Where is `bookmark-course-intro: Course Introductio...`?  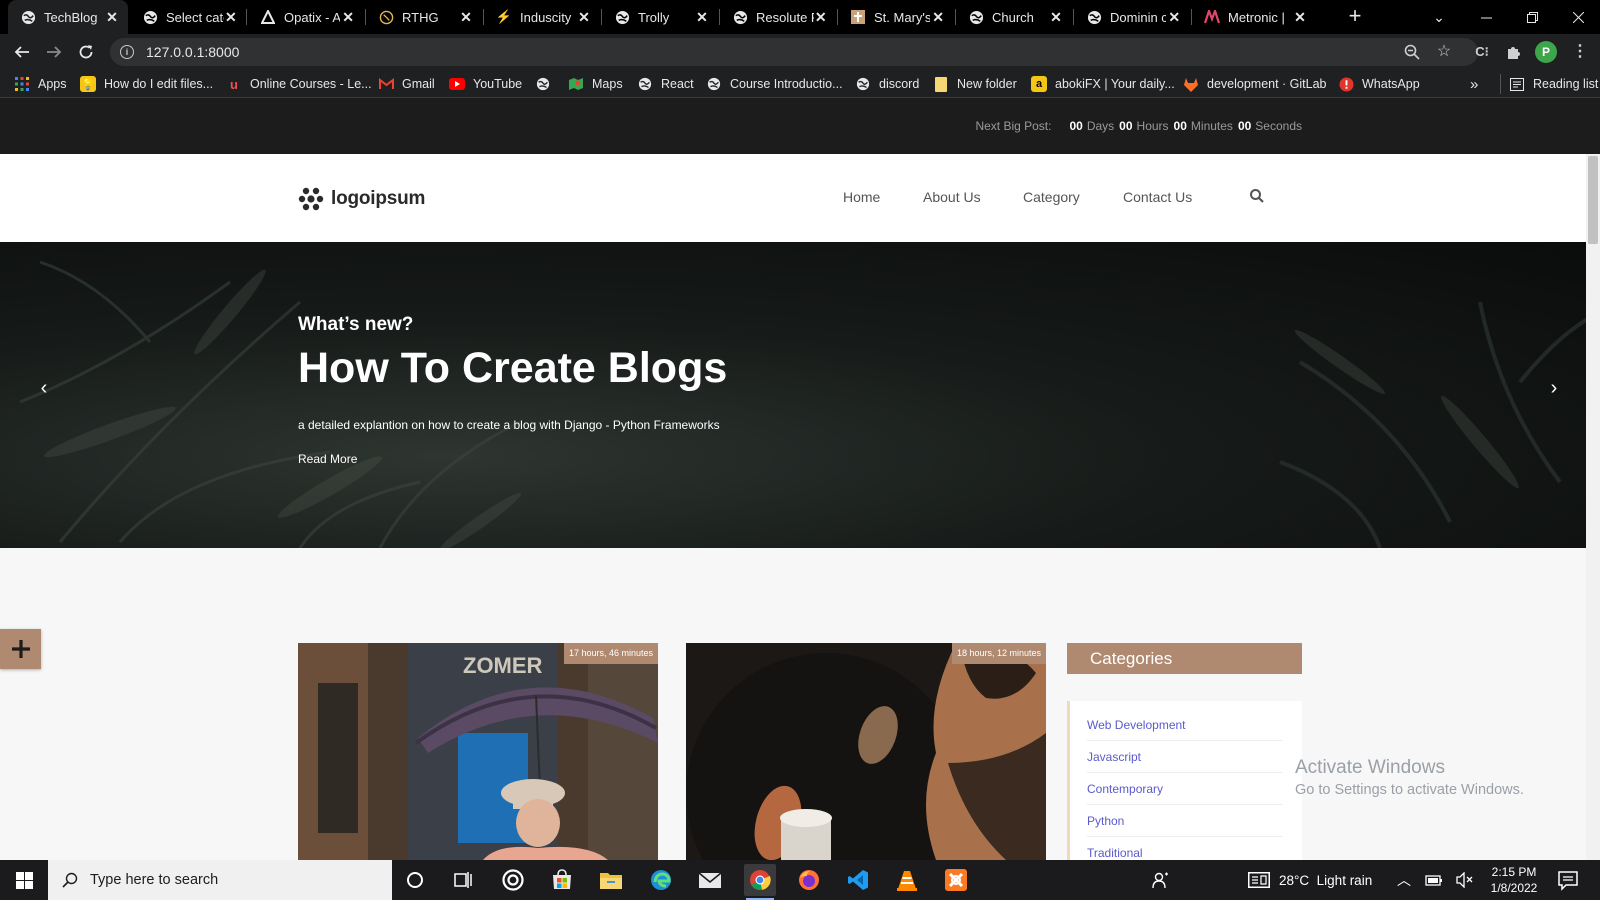
bookmark-course-intro: Course Introductio... is located at coordinates (774, 84).